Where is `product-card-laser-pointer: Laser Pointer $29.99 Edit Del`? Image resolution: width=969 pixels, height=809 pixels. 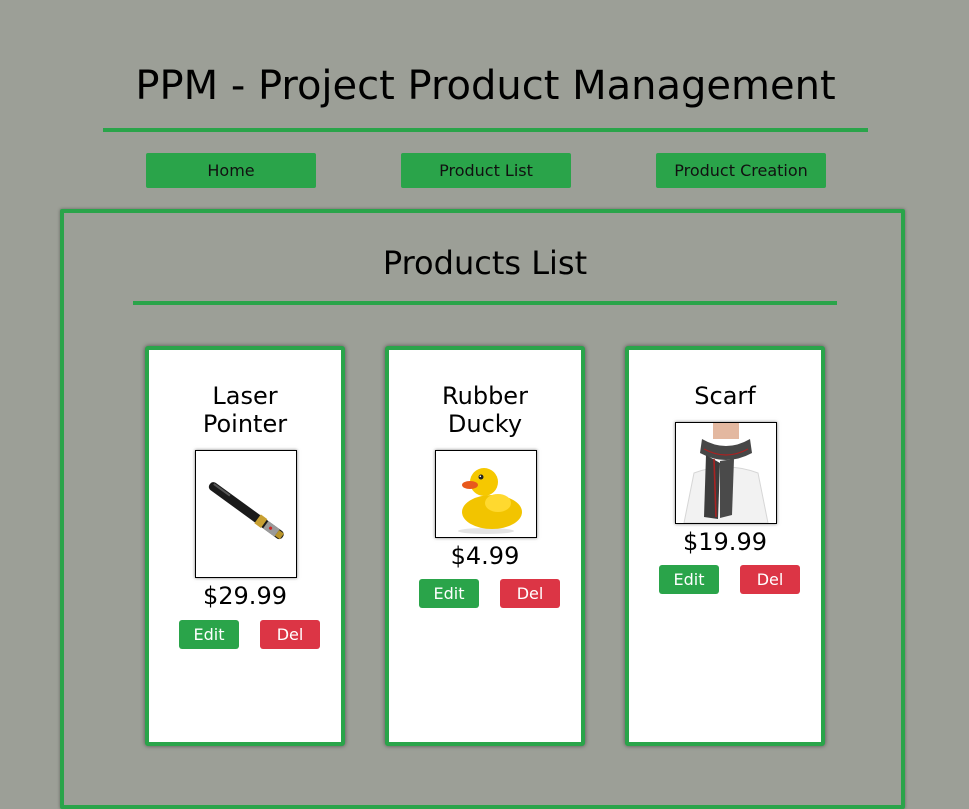 product-card-laser-pointer: Laser Pointer $29.99 Edit Del is located at coordinates (245, 546).